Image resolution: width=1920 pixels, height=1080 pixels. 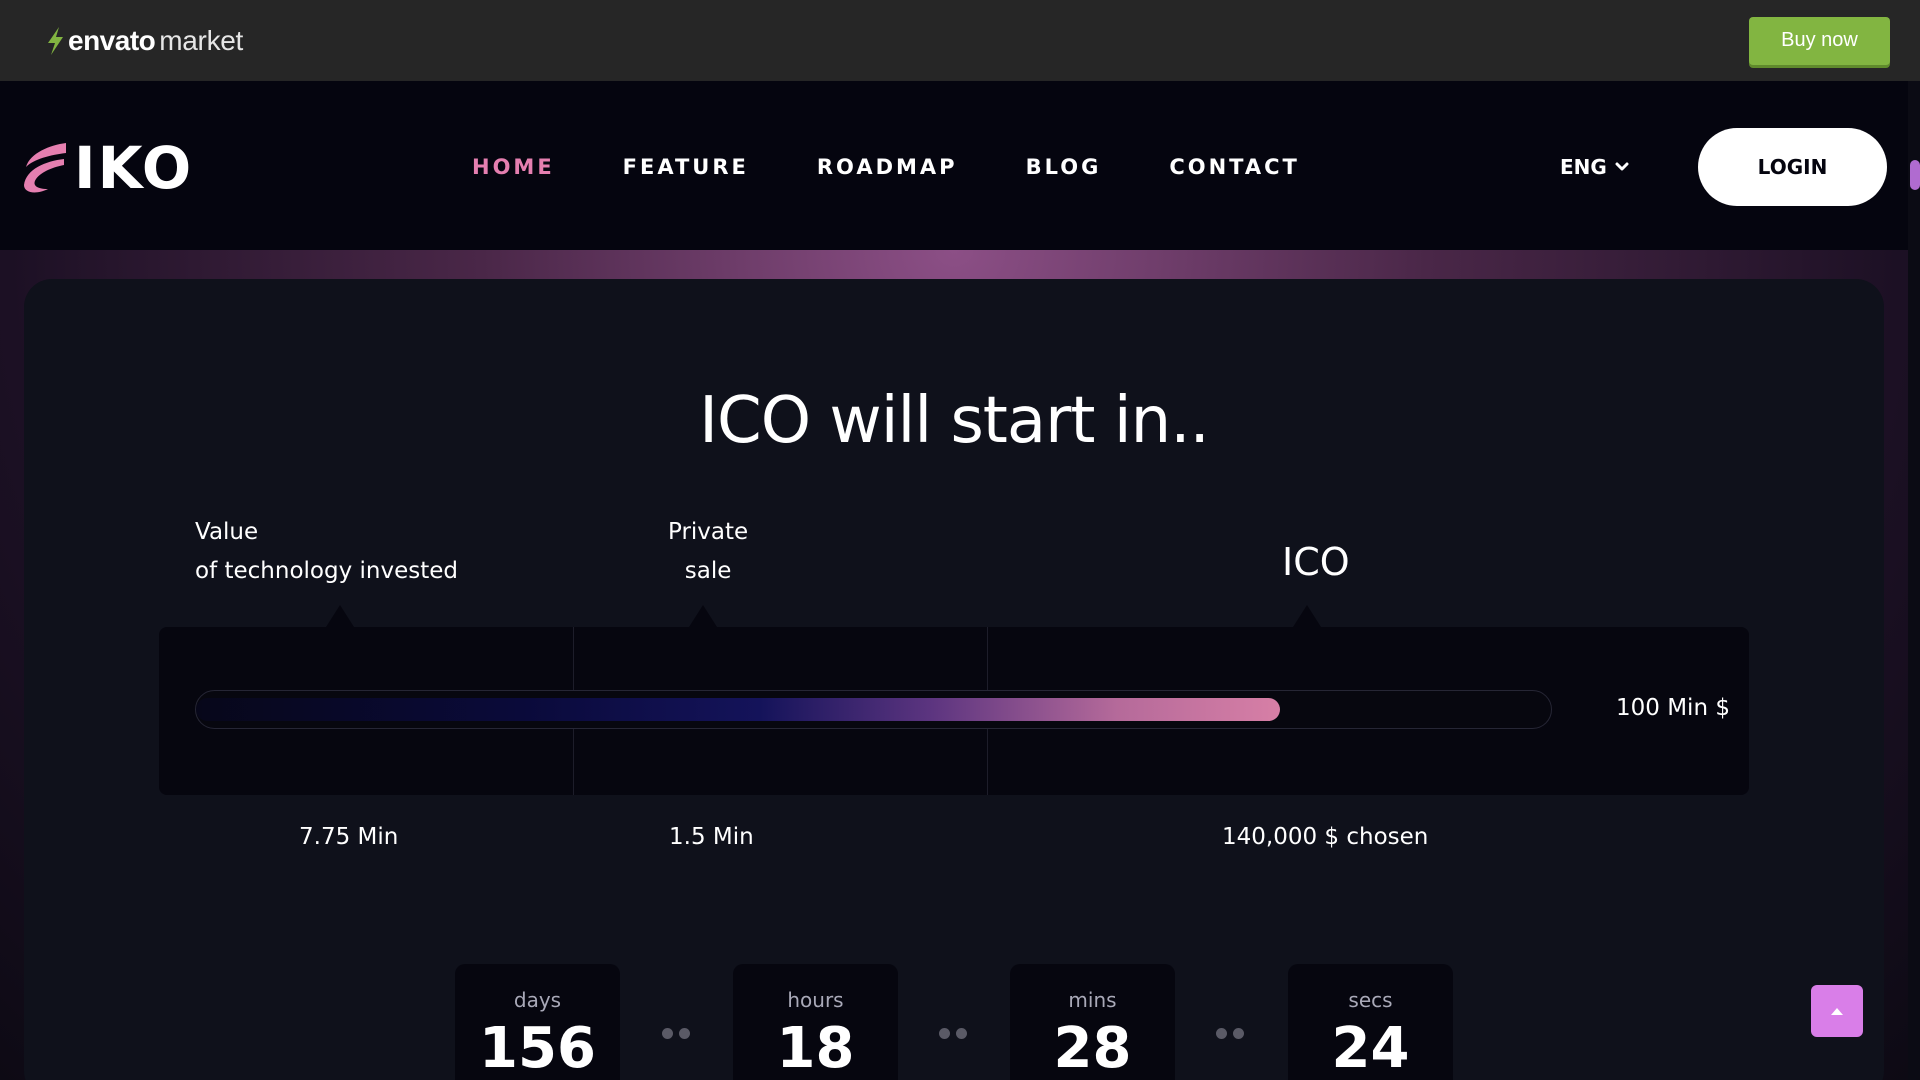 I want to click on main-nav: HOME FEATURE ROADMAP BLOG CONTACT, so click(x=920, y=167).